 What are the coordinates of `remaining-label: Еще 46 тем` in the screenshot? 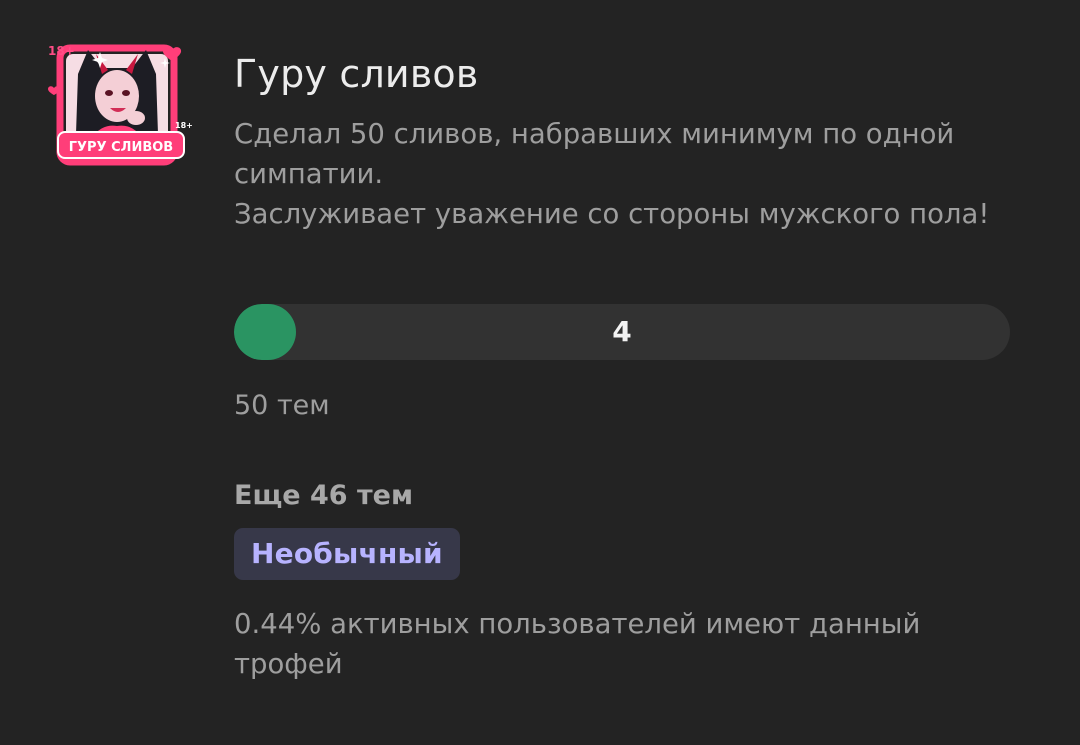 It's located at (324, 495).